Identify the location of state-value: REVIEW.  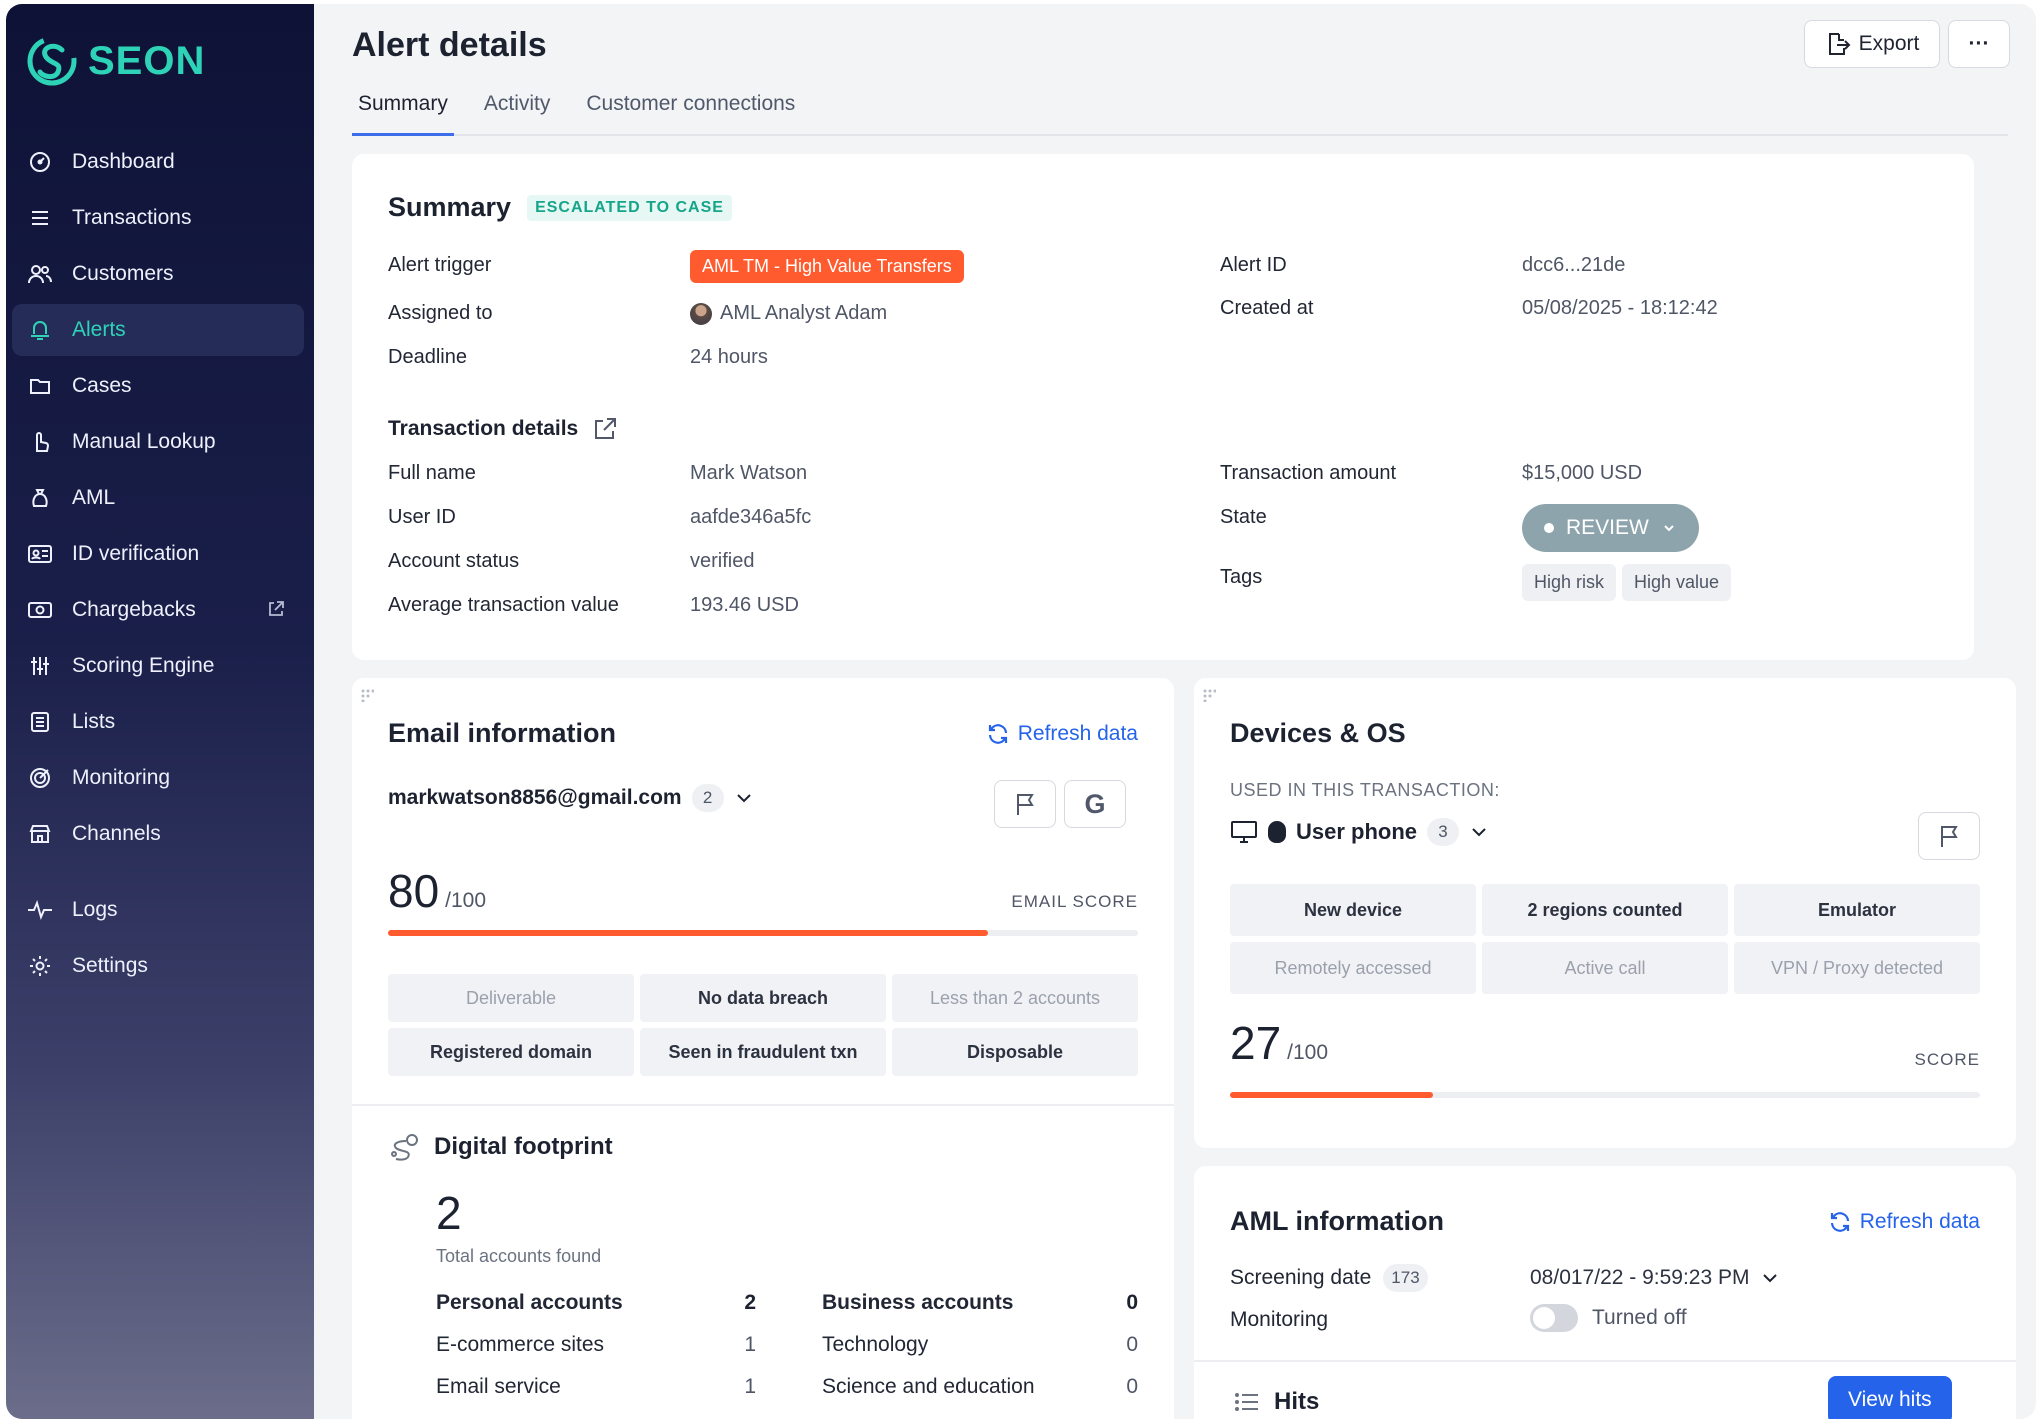
(1607, 527).